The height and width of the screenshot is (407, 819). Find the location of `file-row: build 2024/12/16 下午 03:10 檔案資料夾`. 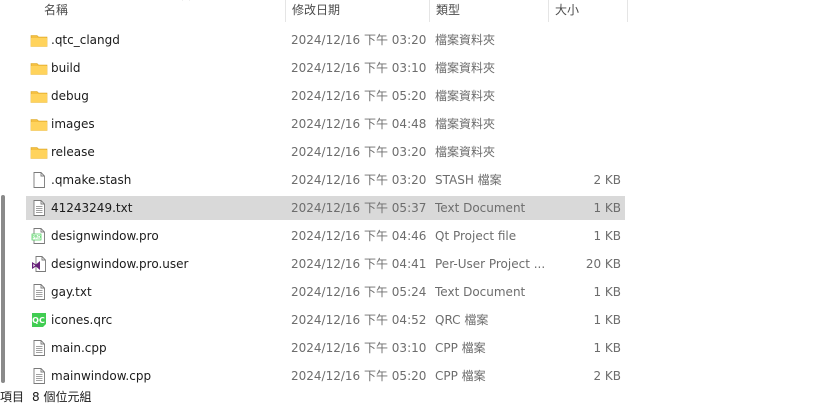

file-row: build 2024/12/16 下午 03:10 檔案資料夾 is located at coordinates (325, 68).